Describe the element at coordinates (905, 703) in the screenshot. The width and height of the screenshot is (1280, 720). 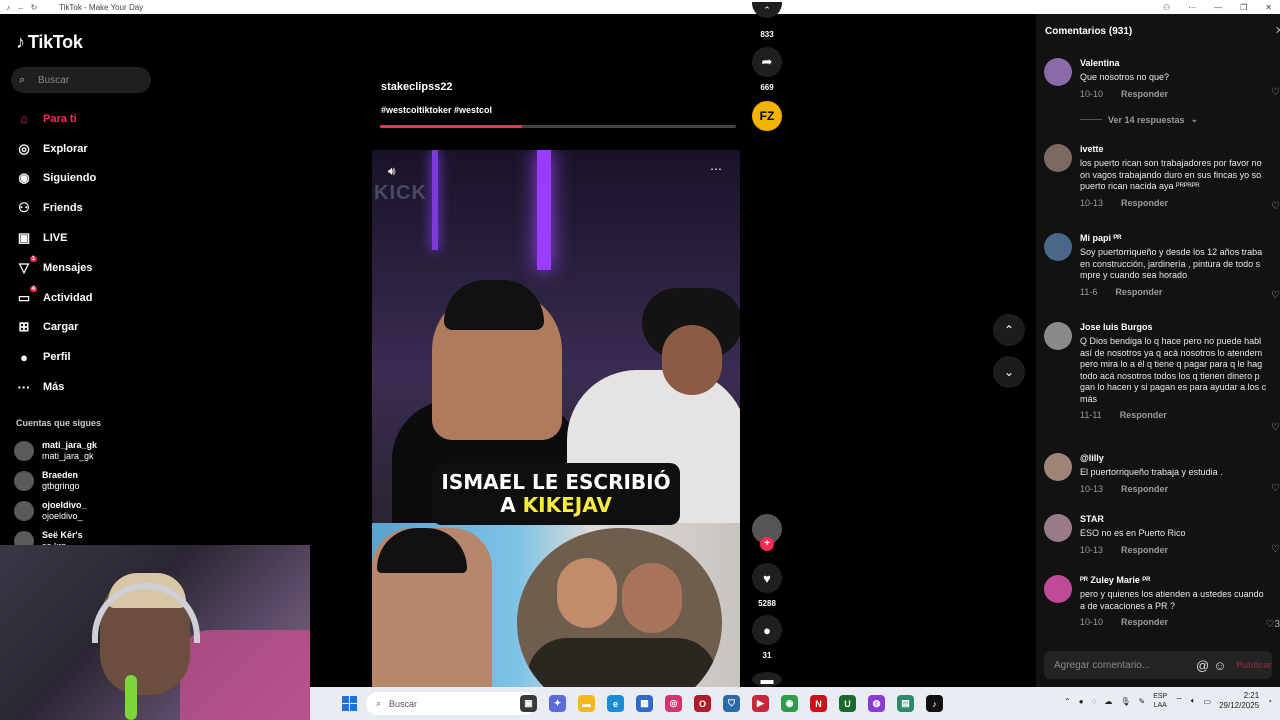
I see `terminal-icon: ▤` at that location.